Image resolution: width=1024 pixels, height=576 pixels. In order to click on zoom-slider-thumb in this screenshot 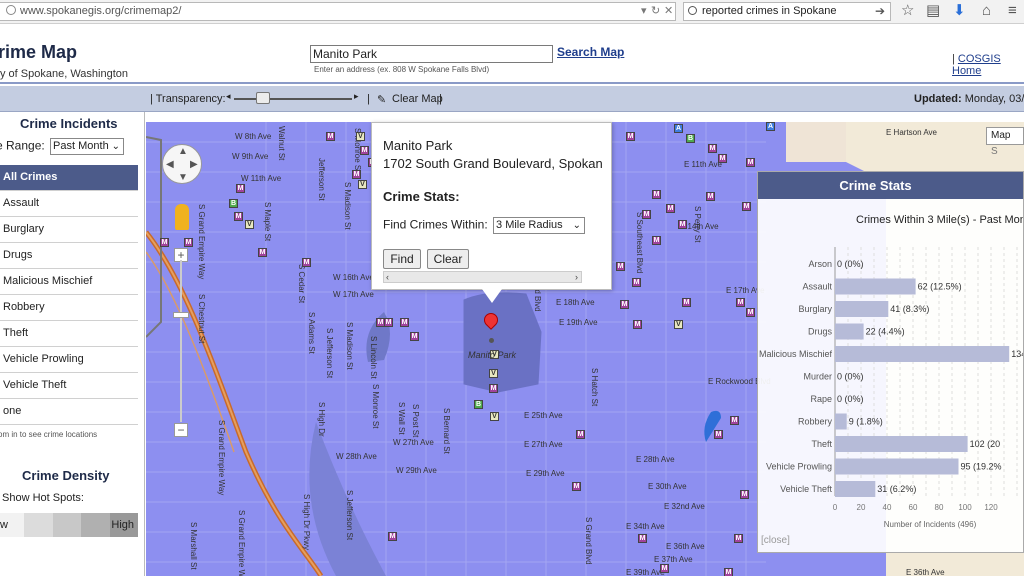, I will do `click(181, 315)`.